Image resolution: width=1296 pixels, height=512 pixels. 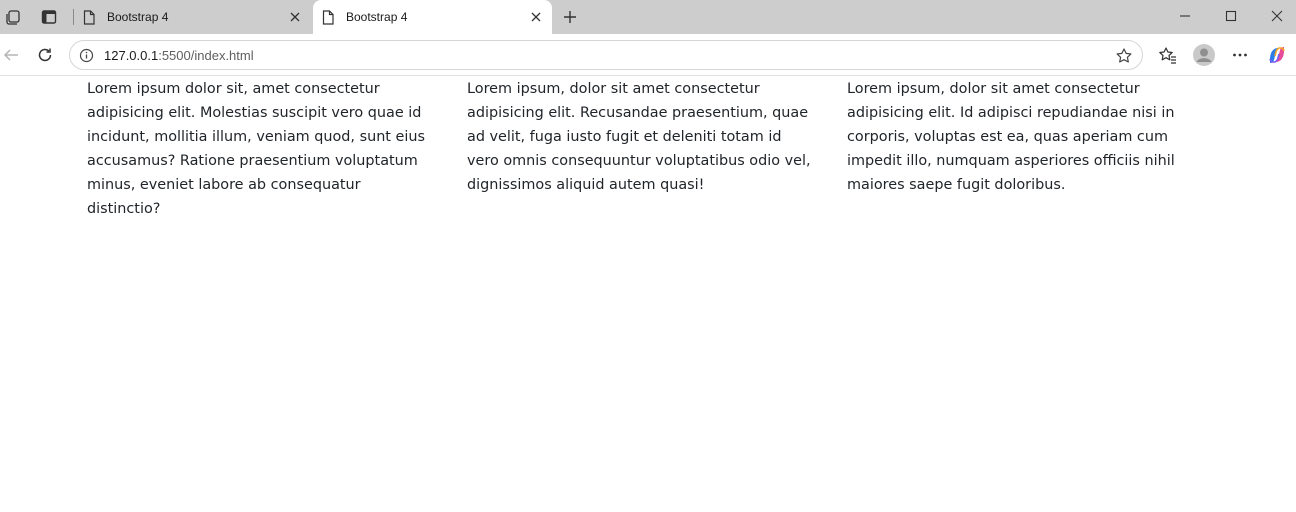 I want to click on tab-bootstrap-1: Bootstrap 4, so click(x=192, y=17).